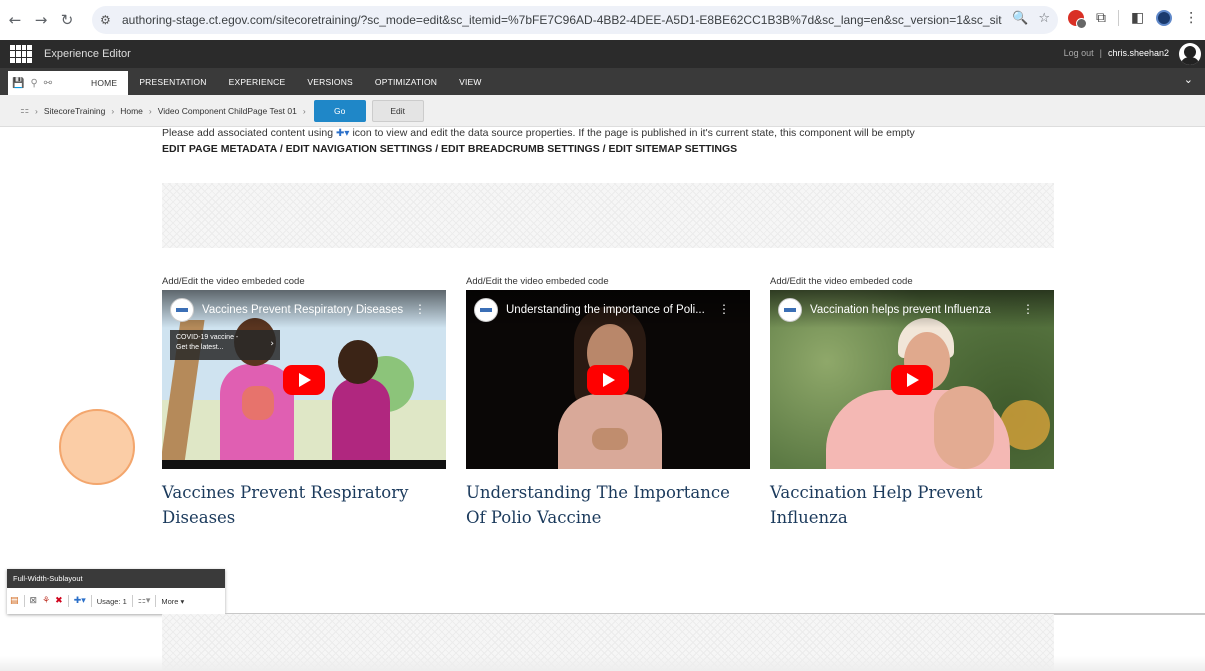 This screenshot has height=671, width=1205. What do you see at coordinates (109, 20) in the screenshot?
I see `site-settings-icon: ⚙` at bounding box center [109, 20].